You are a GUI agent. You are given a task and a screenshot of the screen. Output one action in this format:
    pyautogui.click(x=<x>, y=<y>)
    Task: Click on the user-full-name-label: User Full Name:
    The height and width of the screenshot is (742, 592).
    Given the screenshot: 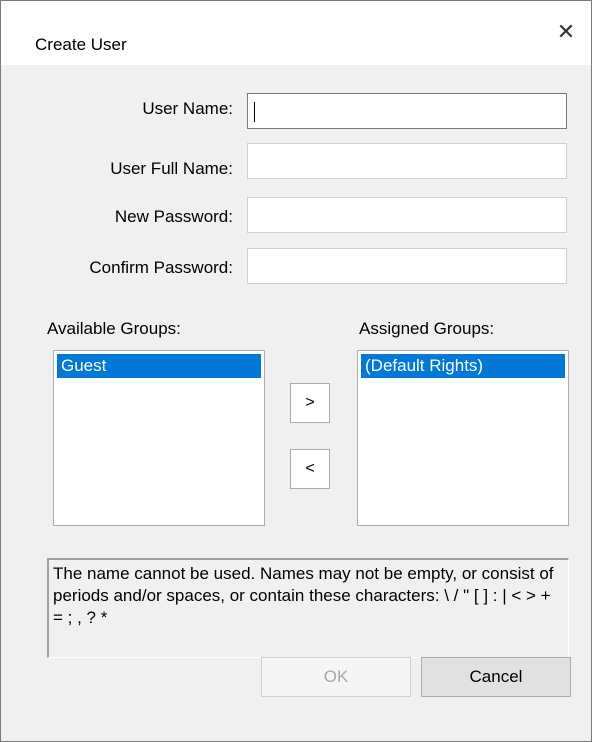 What is the action you would take?
    pyautogui.click(x=171, y=168)
    